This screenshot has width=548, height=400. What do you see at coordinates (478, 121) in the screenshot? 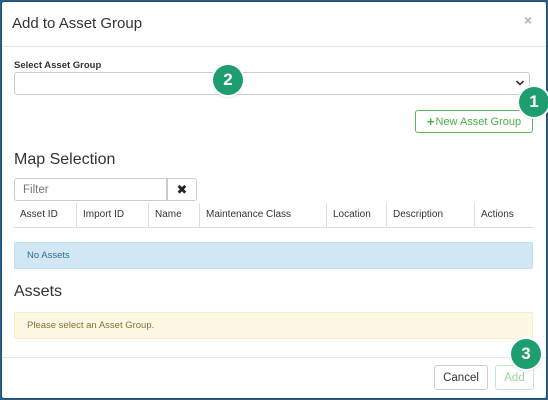
I see `new-asset-group-label: New Asset Group` at bounding box center [478, 121].